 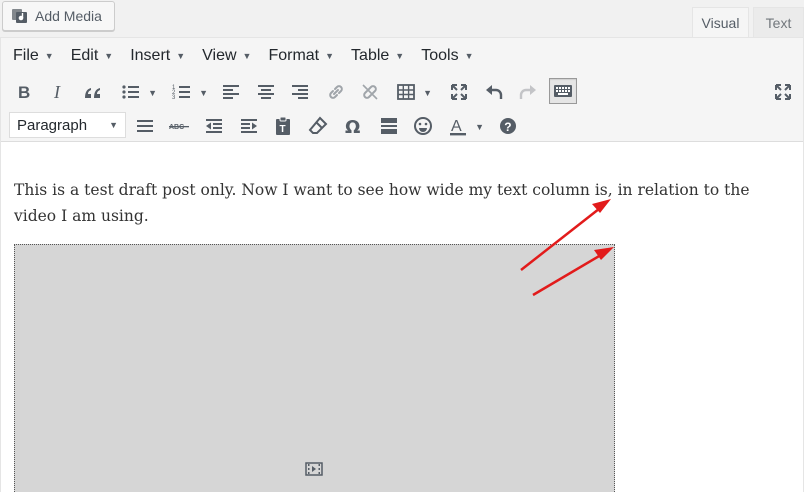 I want to click on bold-icon: B, so click(x=24, y=92).